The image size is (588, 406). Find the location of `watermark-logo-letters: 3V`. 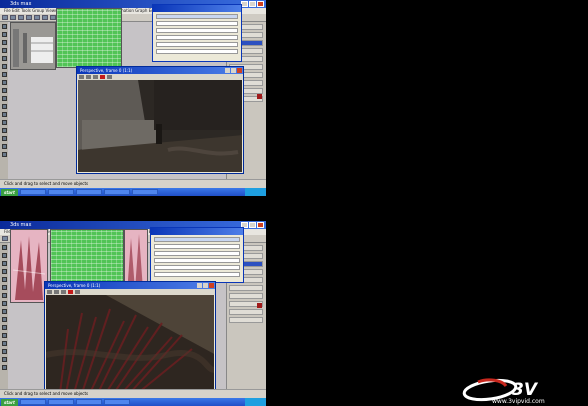

watermark-logo-letters: 3V is located at coordinates (525, 390).